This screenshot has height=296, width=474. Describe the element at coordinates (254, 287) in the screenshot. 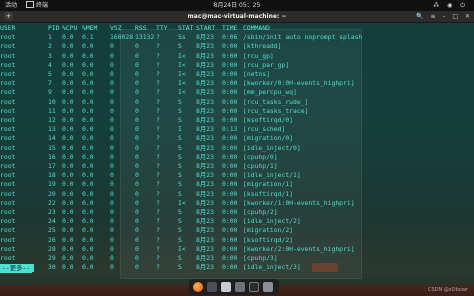

I see `terminal-icon` at that location.